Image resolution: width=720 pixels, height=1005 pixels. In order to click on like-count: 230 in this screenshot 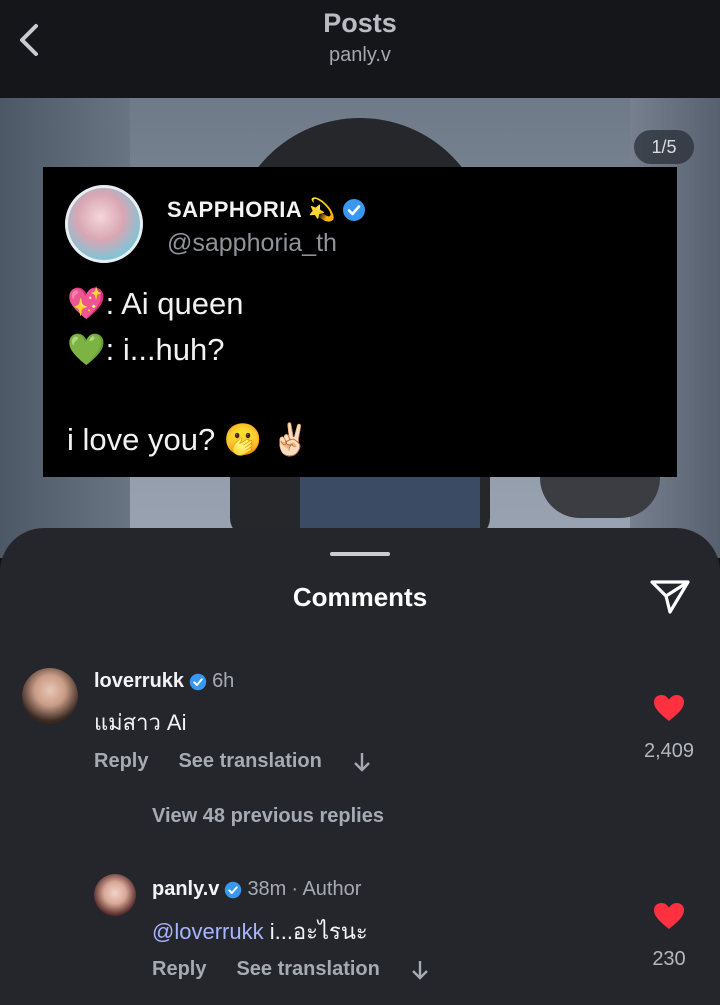, I will do `click(669, 959)`.